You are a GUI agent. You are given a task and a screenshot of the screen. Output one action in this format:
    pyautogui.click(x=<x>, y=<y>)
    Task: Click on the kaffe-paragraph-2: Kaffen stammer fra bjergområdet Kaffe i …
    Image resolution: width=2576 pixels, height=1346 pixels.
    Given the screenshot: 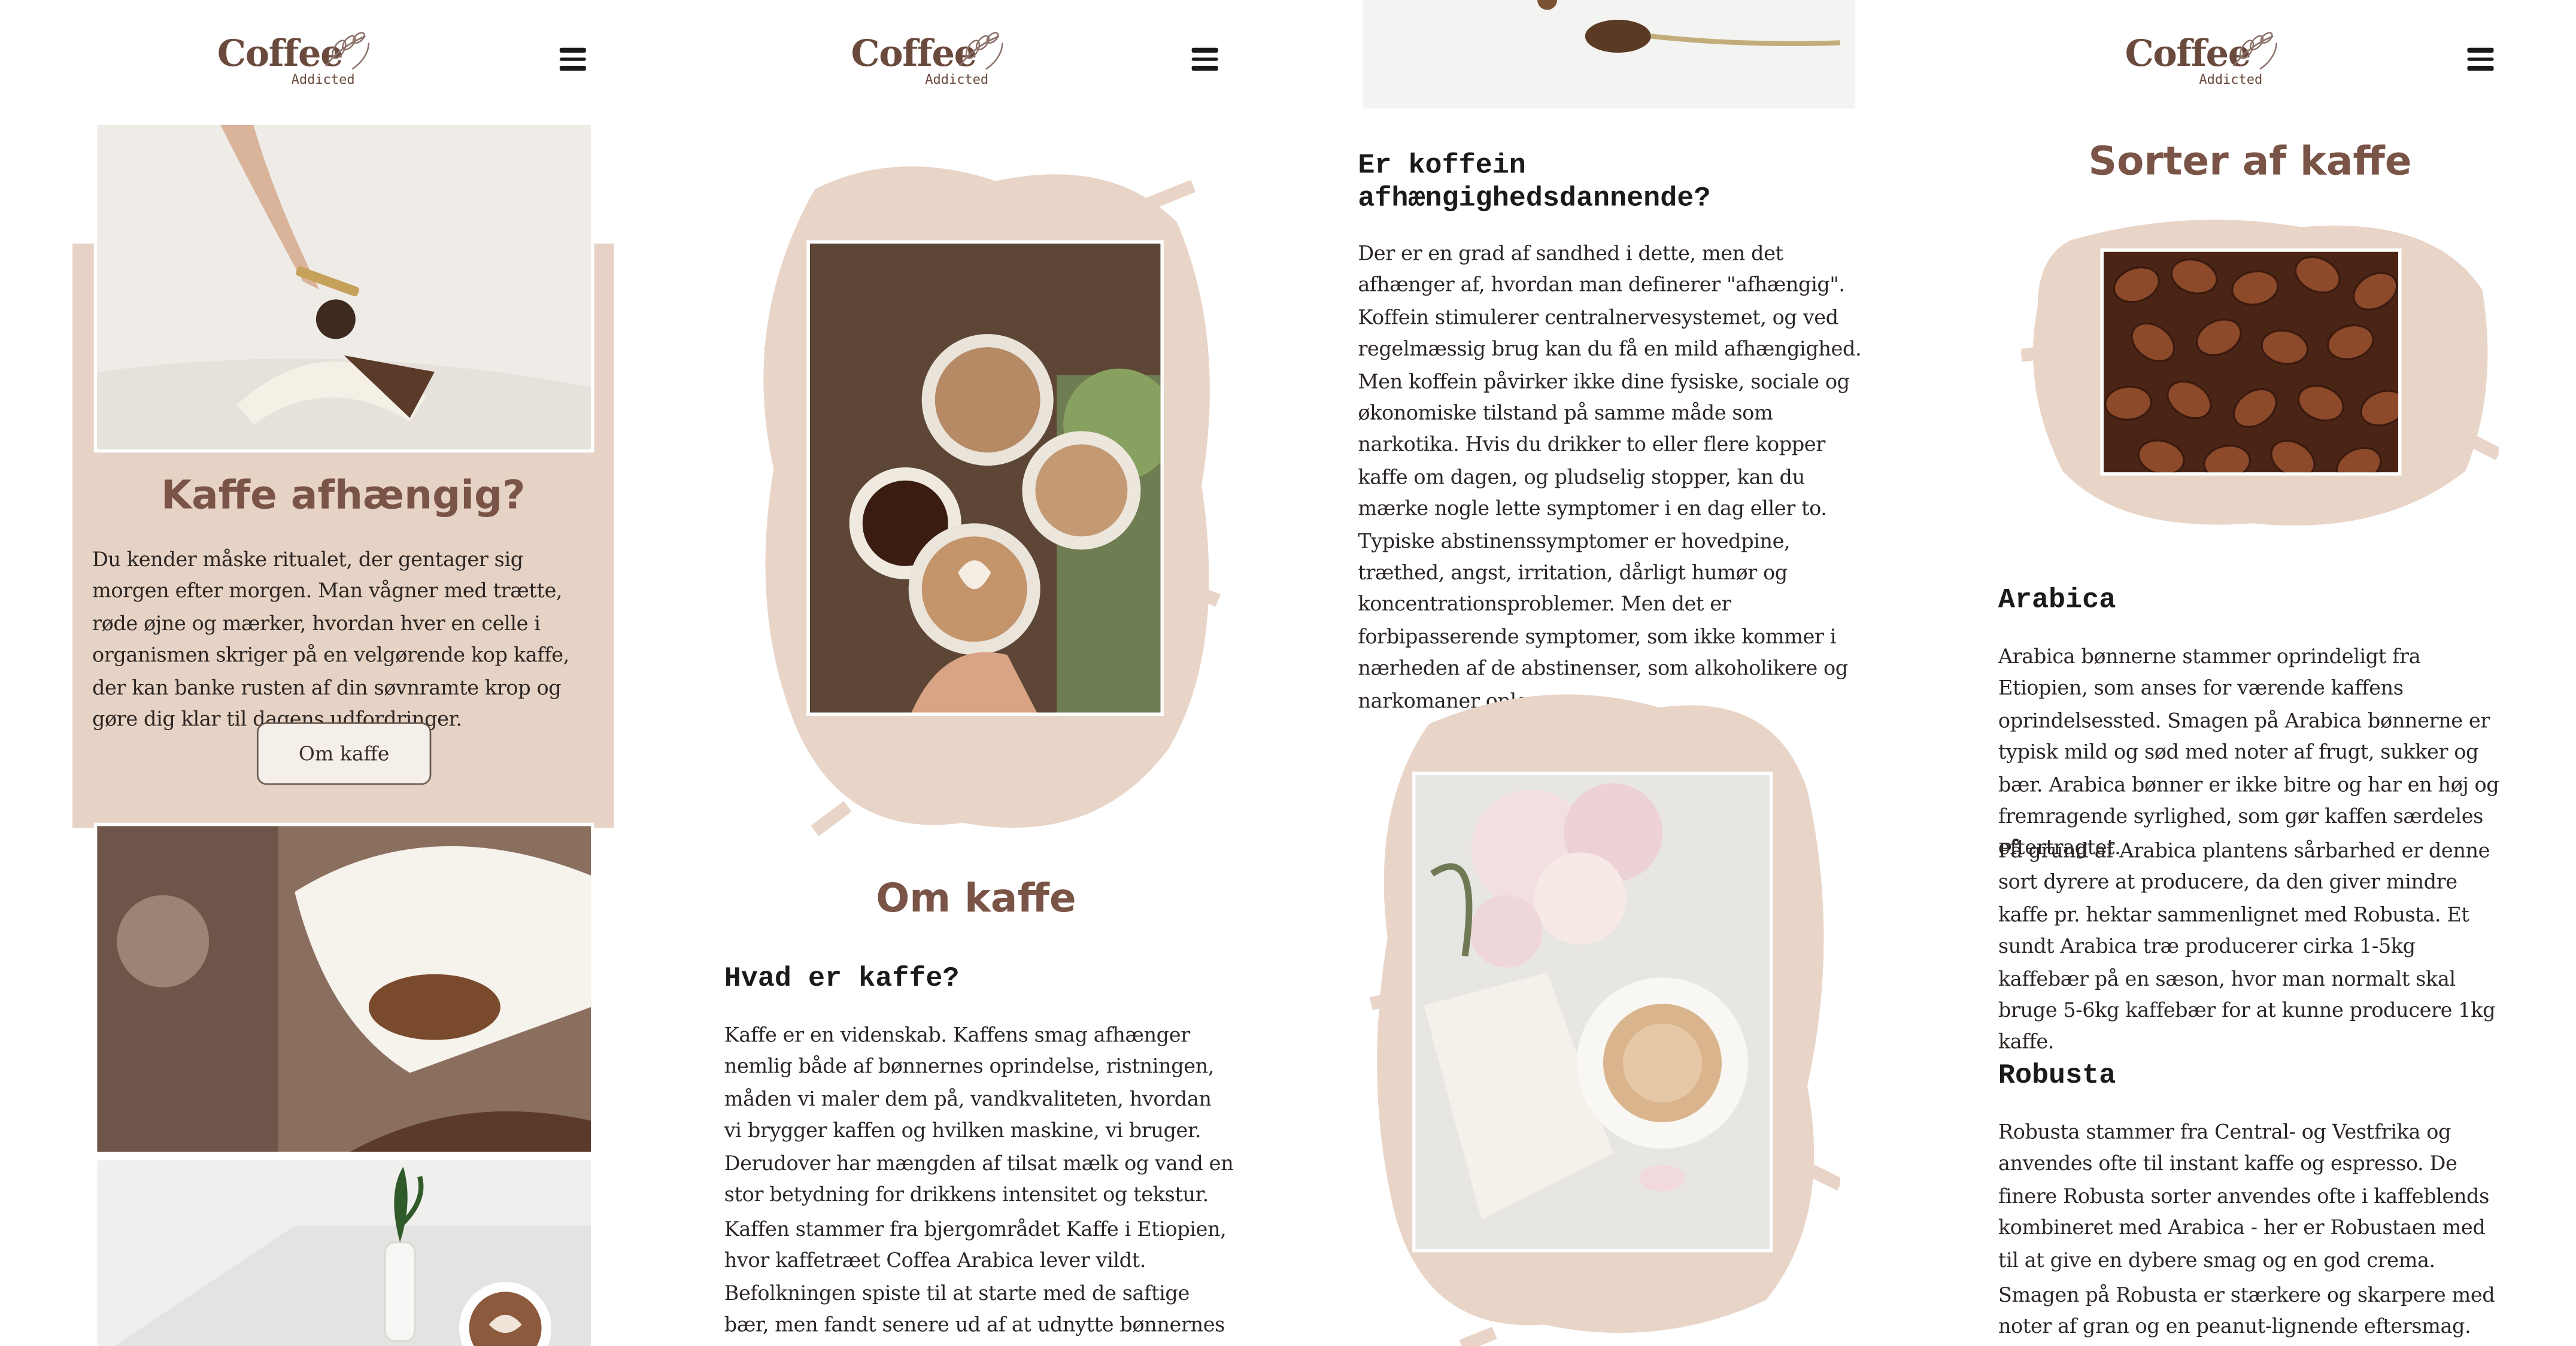 What is the action you would take?
    pyautogui.click(x=975, y=1281)
    